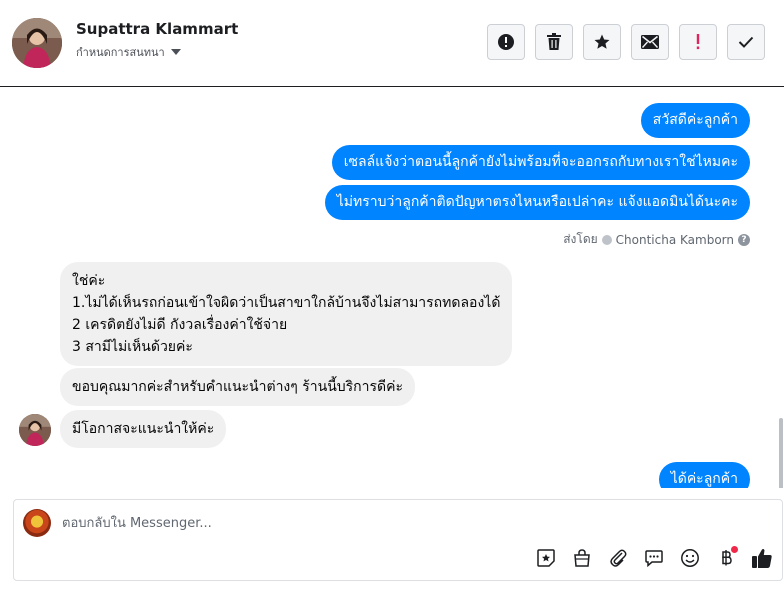  Describe the element at coordinates (120, 52) in the screenshot. I see `assign-label: กำหนดการสนทนา` at that location.